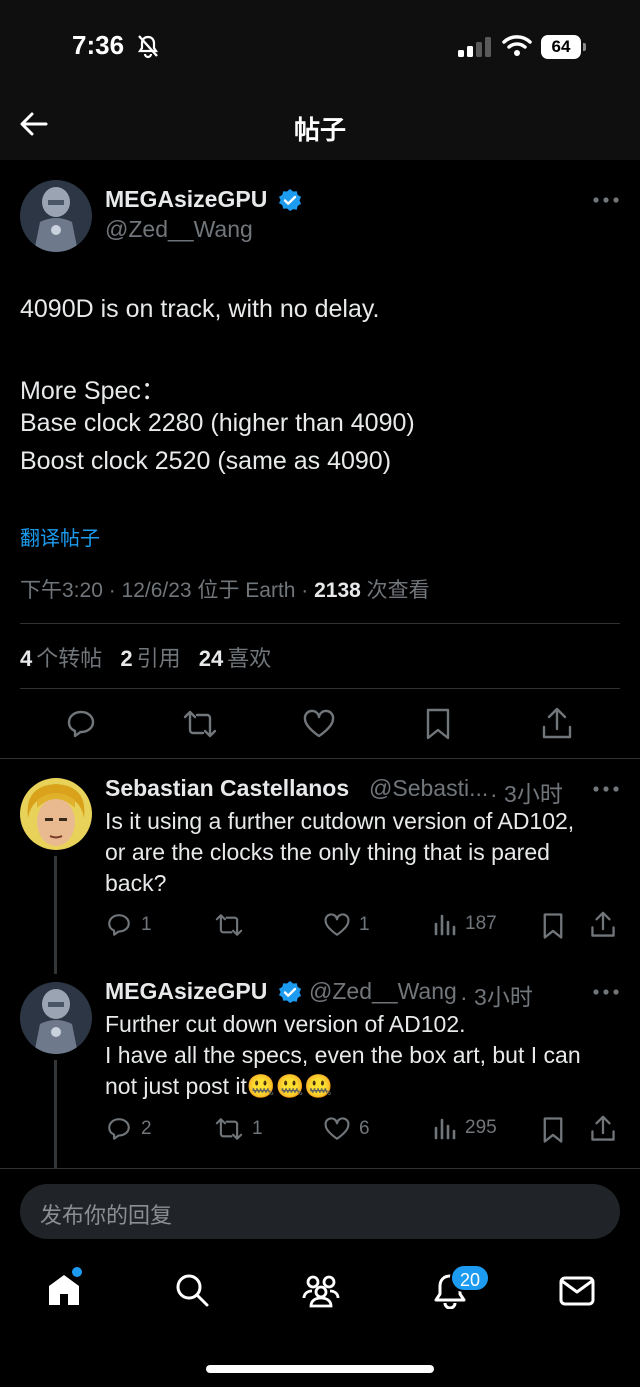  I want to click on reply-author-handle: @Zed__Wang, so click(383, 991).